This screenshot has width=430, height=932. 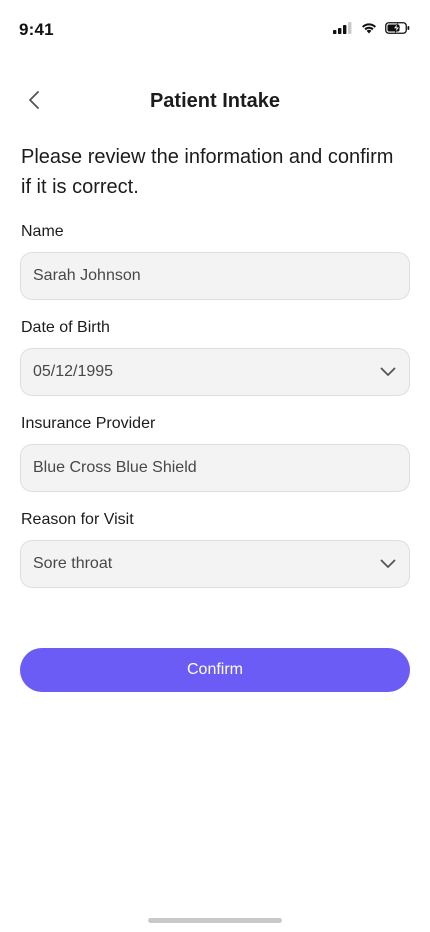 I want to click on insurance-field: Blue Cross Blue Shield, so click(x=215, y=468).